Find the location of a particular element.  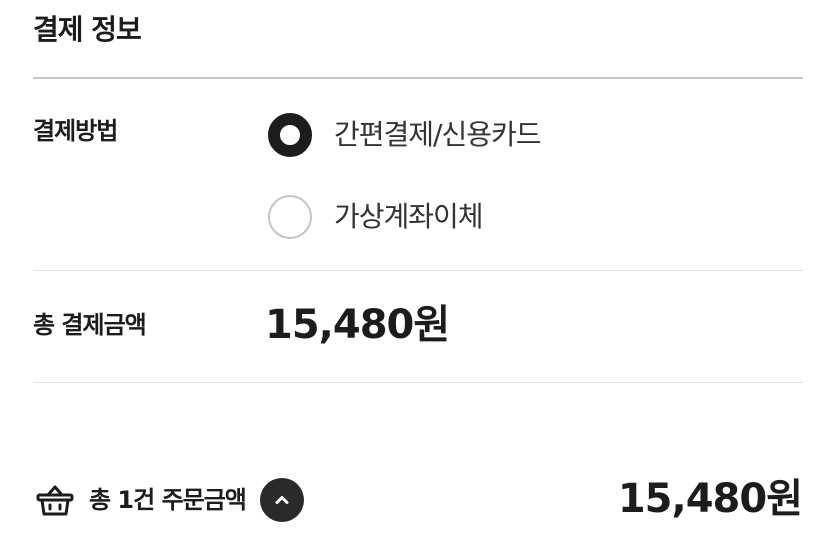

payment-method-option-virtual-account: 가상계좌이체 is located at coordinates (376, 217).